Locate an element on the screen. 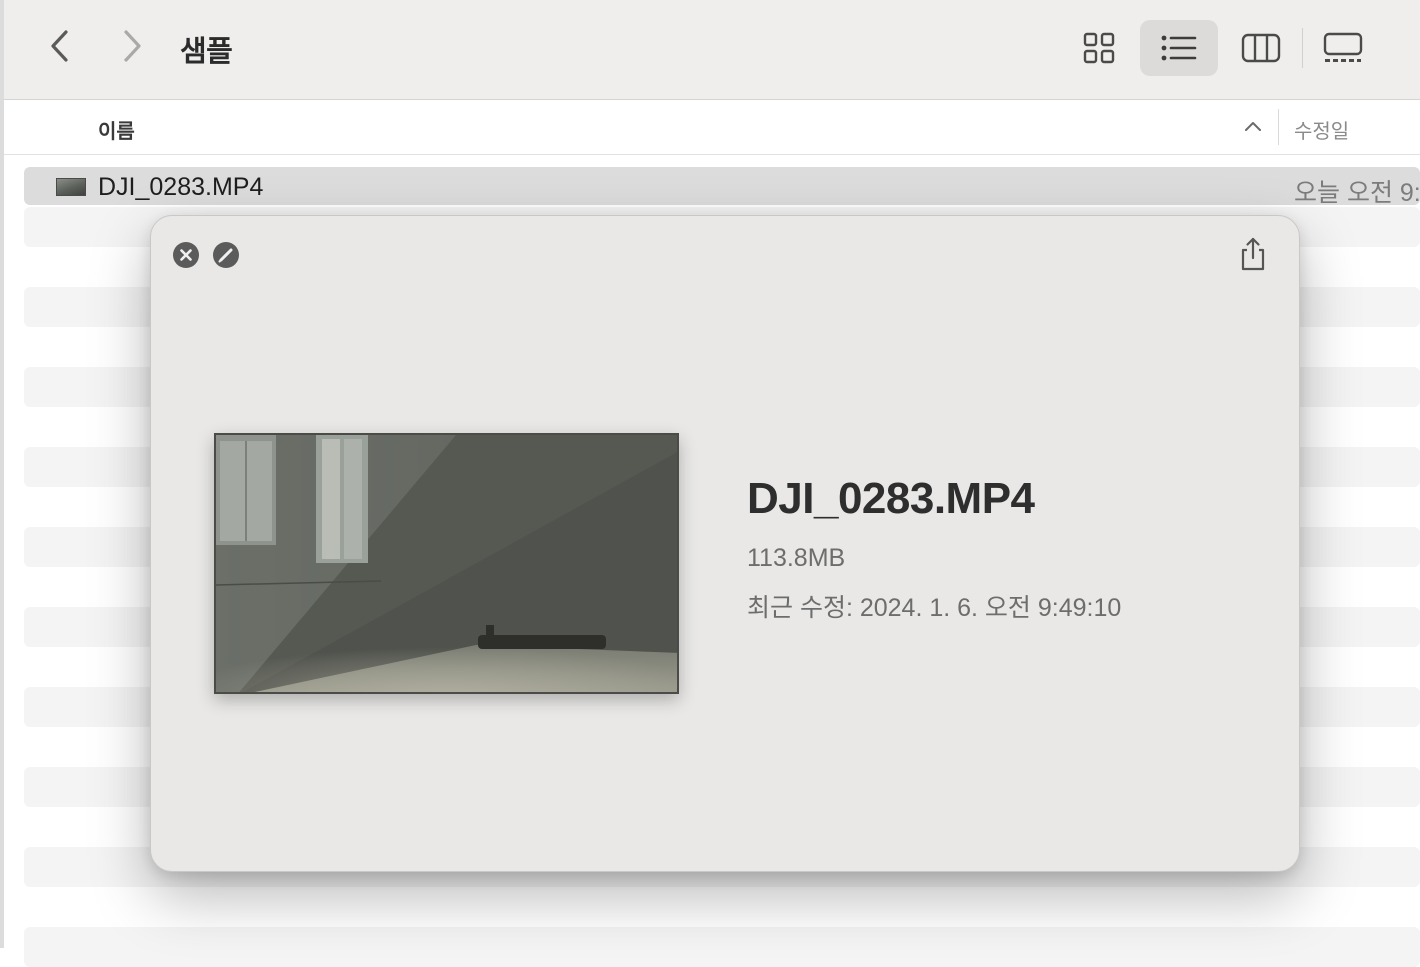 The image size is (1420, 967). grid-icon is located at coordinates (1099, 48).